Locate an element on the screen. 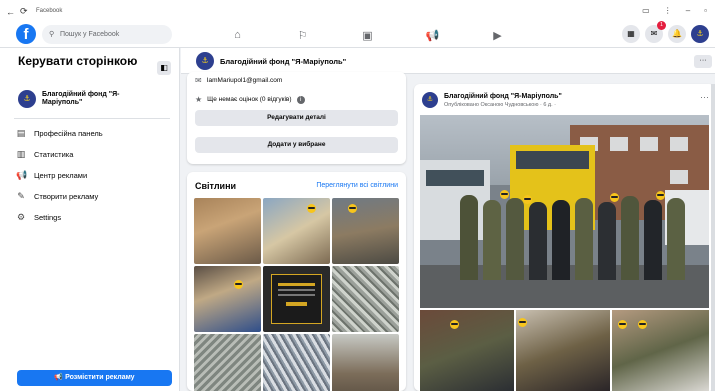 The width and height of the screenshot is (715, 391). home-icon: ⌂ is located at coordinates (237, 35).